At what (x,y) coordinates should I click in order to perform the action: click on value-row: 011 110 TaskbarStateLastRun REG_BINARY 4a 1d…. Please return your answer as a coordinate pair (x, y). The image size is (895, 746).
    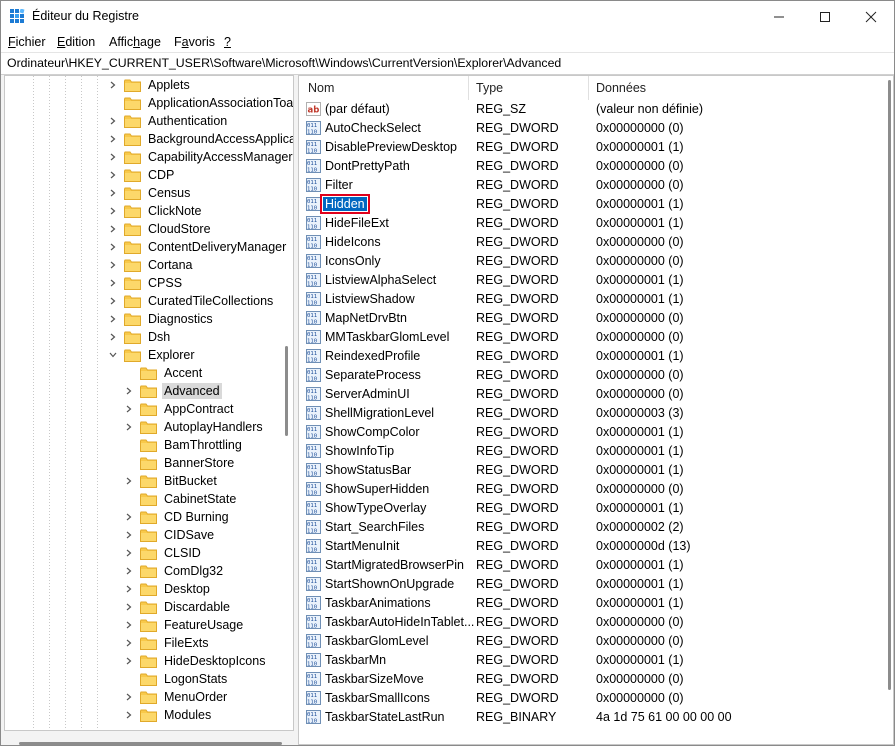
    Looking at the image, I should click on (589, 717).